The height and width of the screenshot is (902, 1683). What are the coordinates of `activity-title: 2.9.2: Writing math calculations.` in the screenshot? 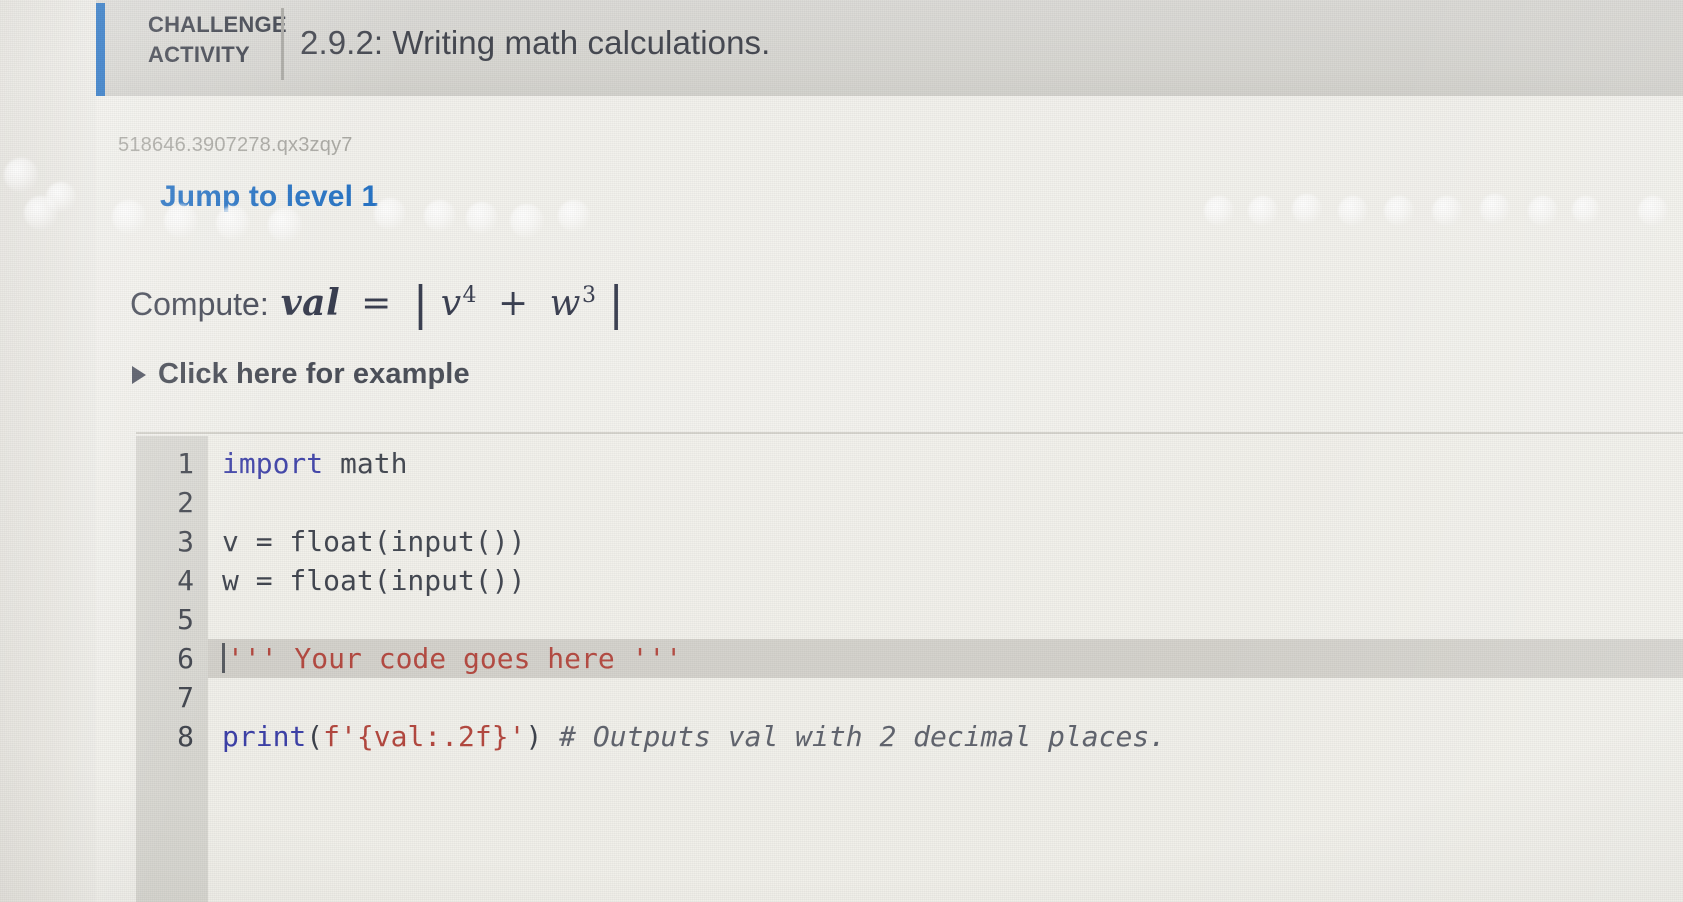 It's located at (535, 42).